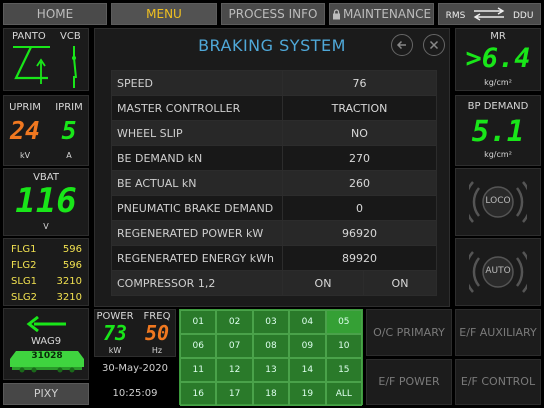 The height and width of the screenshot is (408, 544). Describe the element at coordinates (25, 130) in the screenshot. I see `uprim-value: 24` at that location.